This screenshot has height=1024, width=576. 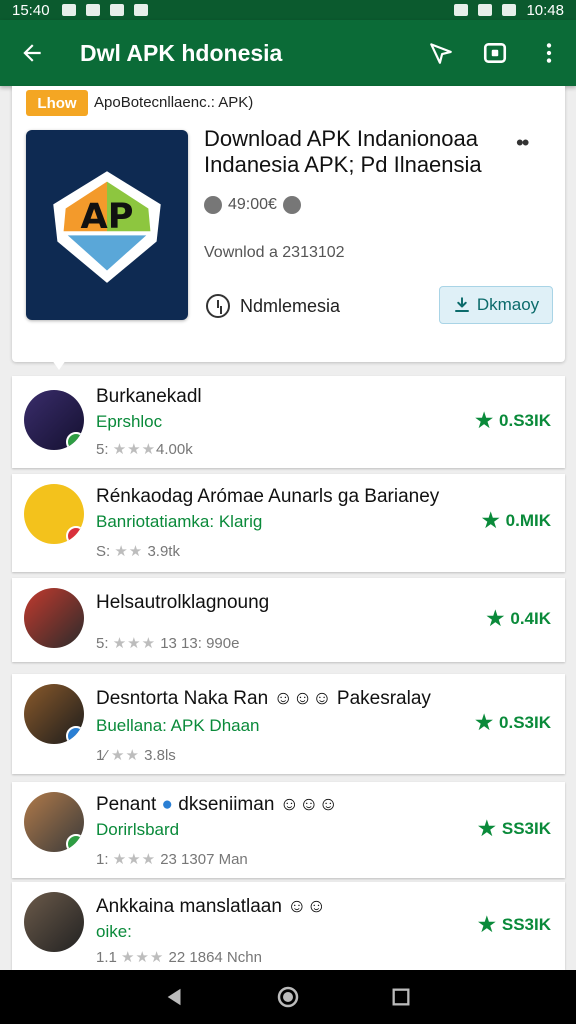 I want to click on region-label: Ndmlemesia, so click(x=290, y=305).